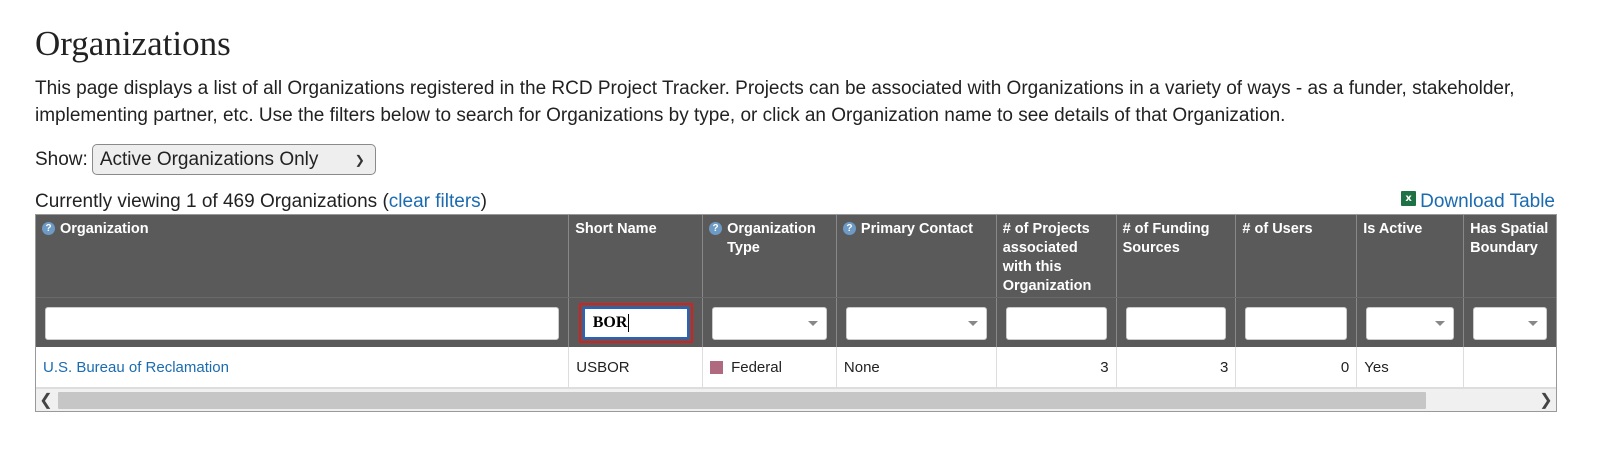 The height and width of the screenshot is (457, 1600). Describe the element at coordinates (303, 367) in the screenshot. I see `cell-organization: U.S. Bureau of Reclamation` at that location.